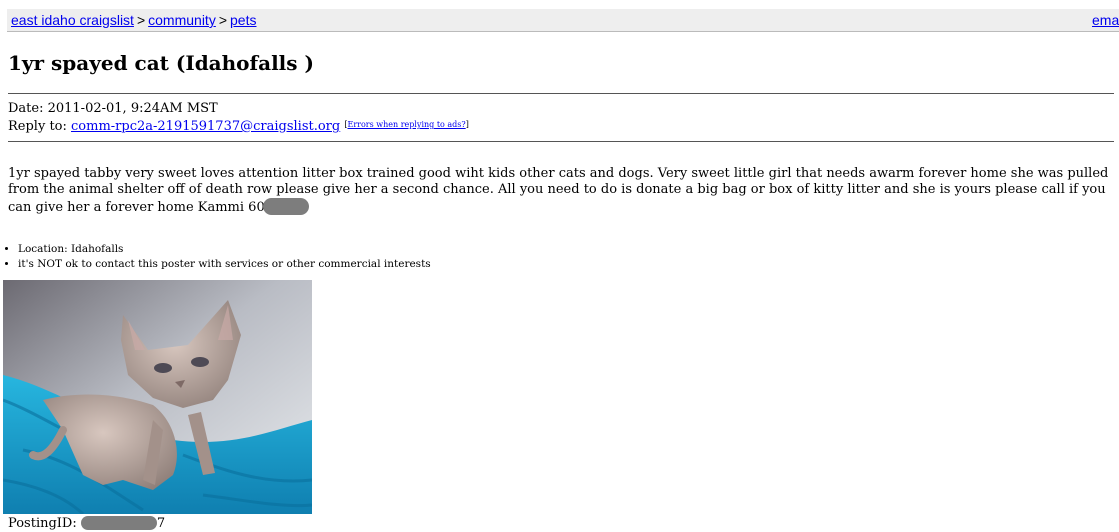 The image size is (1119, 532). I want to click on reply-to-label: Reply to:, so click(37, 126).